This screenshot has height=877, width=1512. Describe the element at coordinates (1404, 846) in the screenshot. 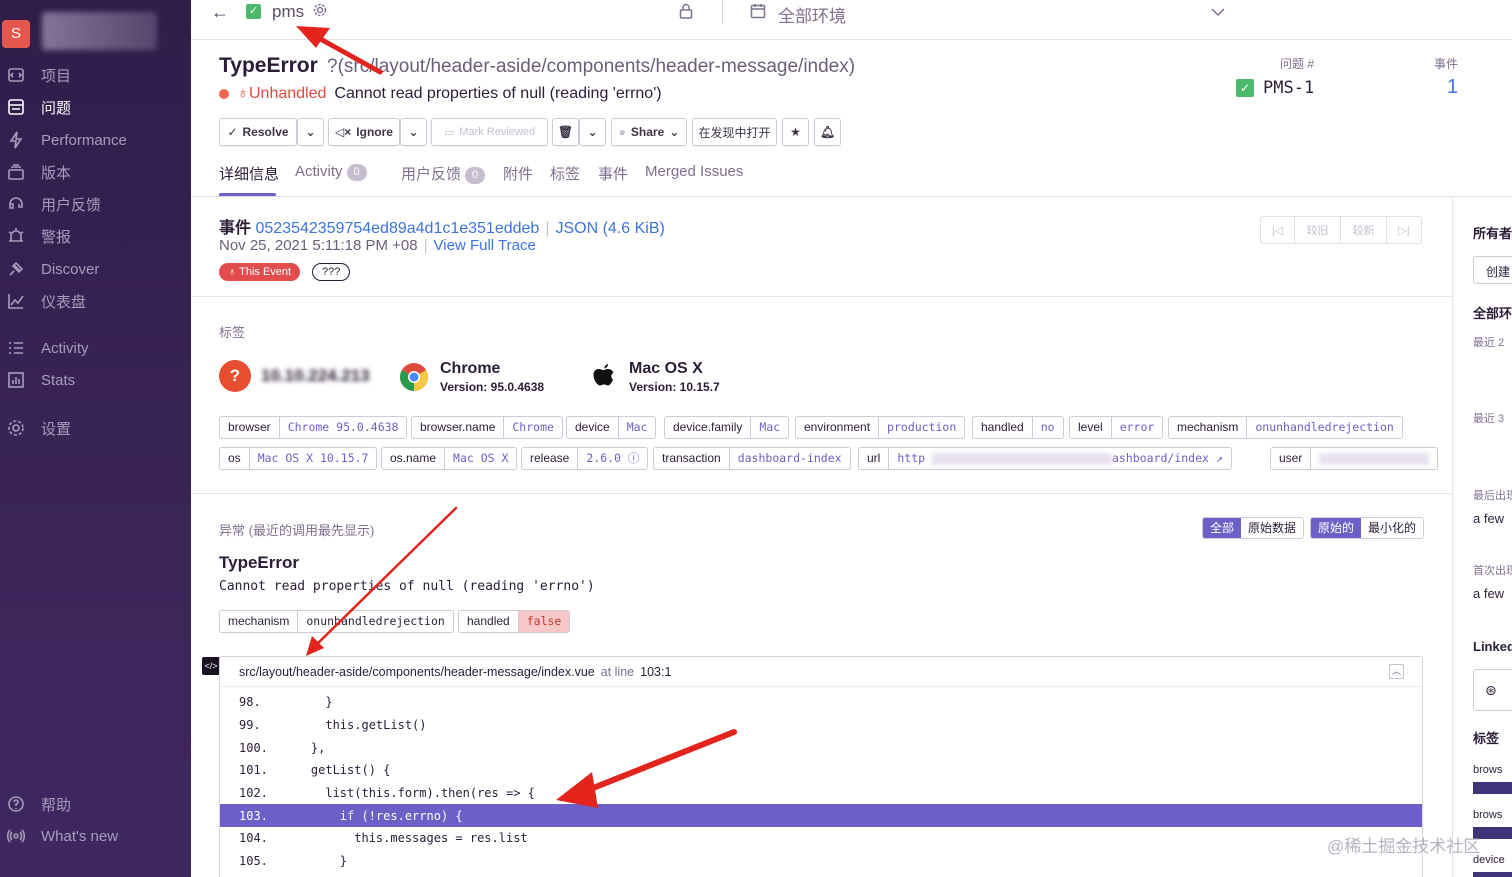

I see `watermark: @稀土掘金技术社区` at that location.